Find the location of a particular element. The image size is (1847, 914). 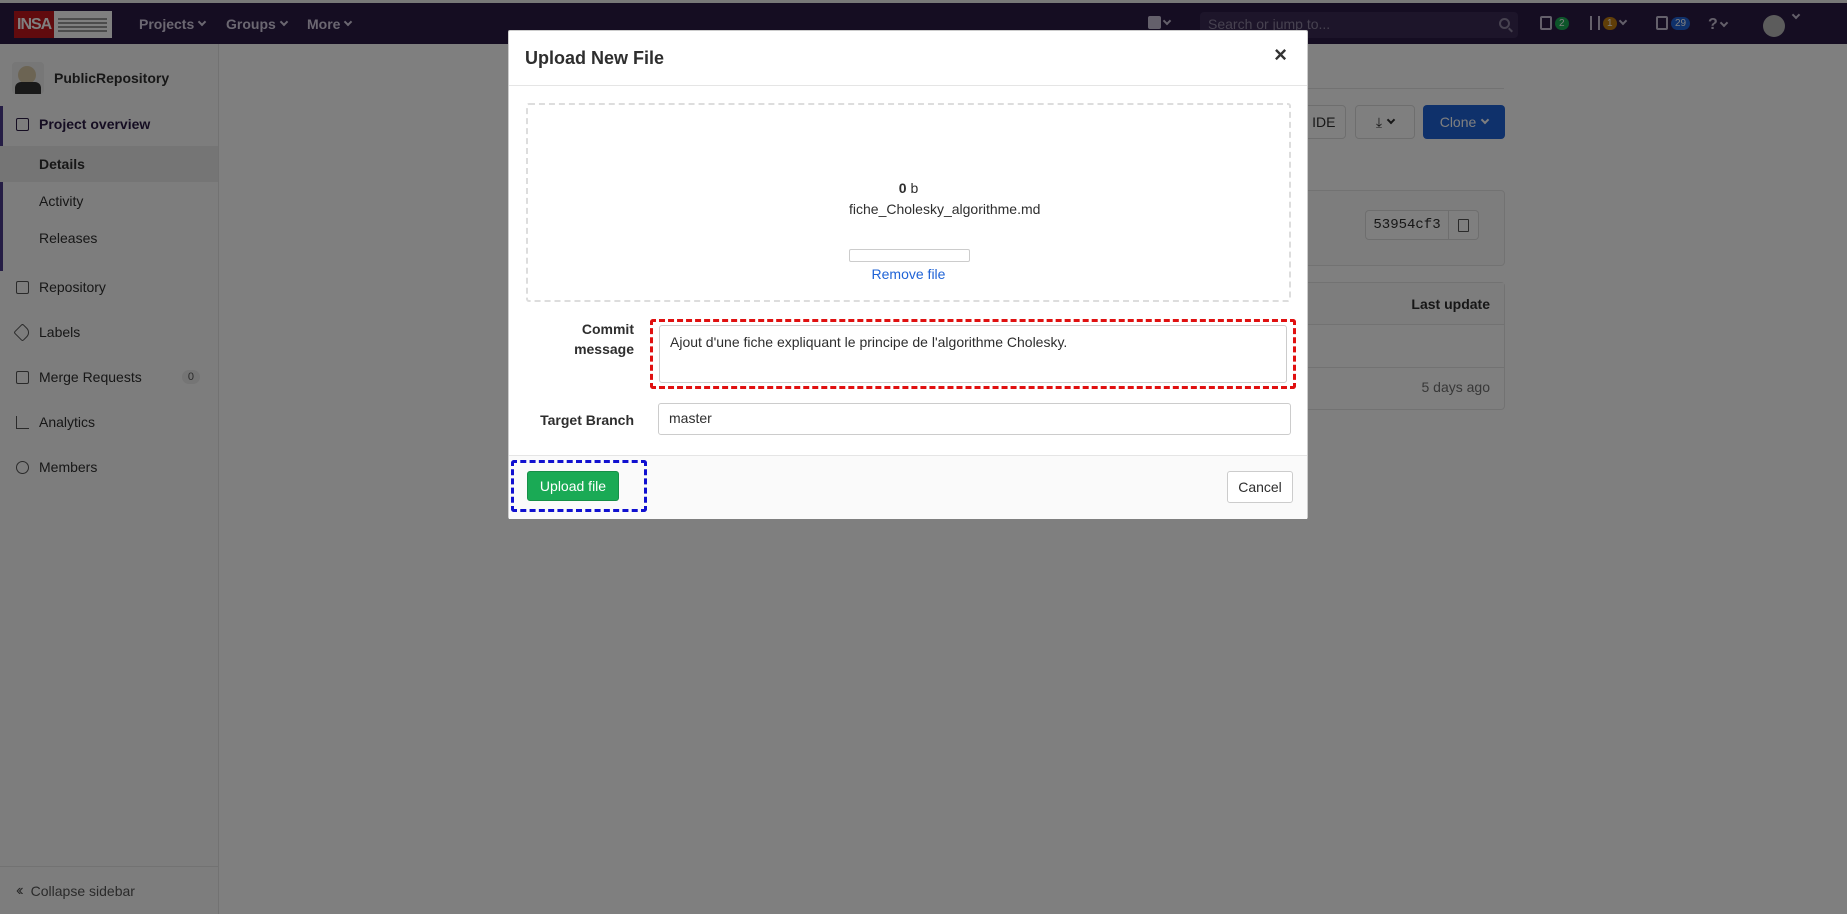

commit-message-label: Commit message is located at coordinates (591, 339).